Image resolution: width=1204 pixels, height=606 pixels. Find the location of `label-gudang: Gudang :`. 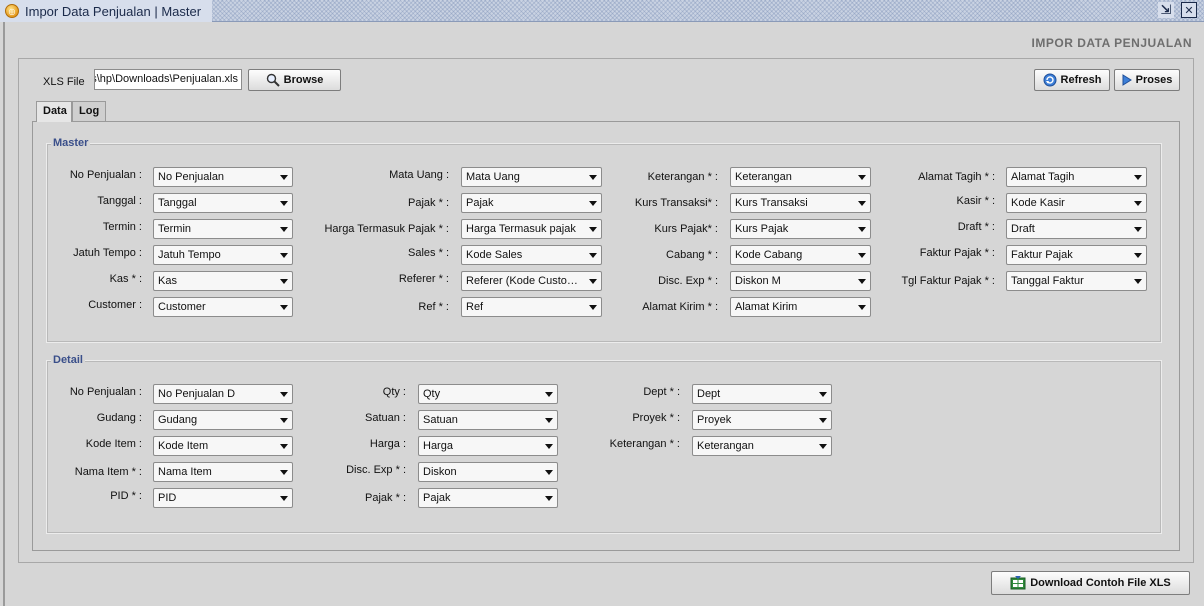

label-gudang: Gudang : is located at coordinates (119, 418).